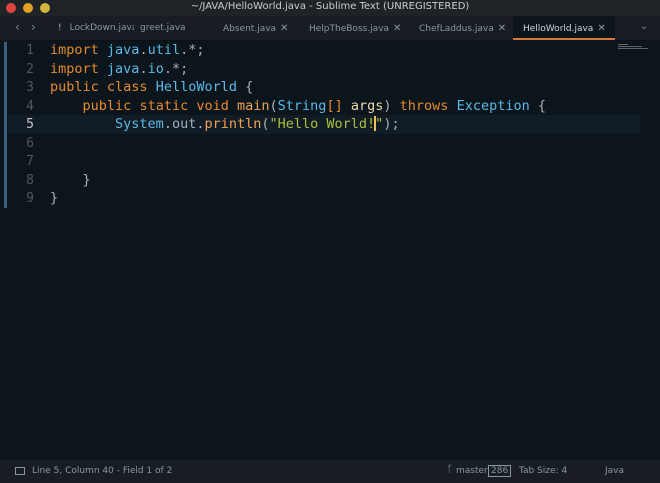  I want to click on tab-greet: greet.java, so click(170, 28).